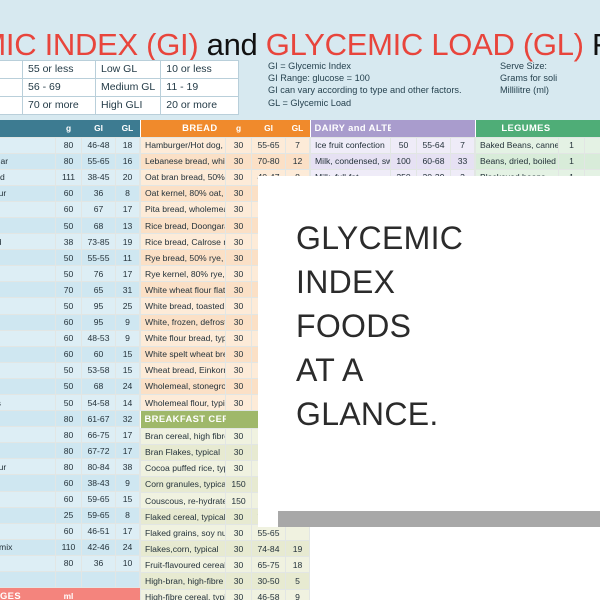 The image size is (600, 600). Describe the element at coordinates (571, 145) in the screenshot. I see `serve-size-cell: 1` at that location.